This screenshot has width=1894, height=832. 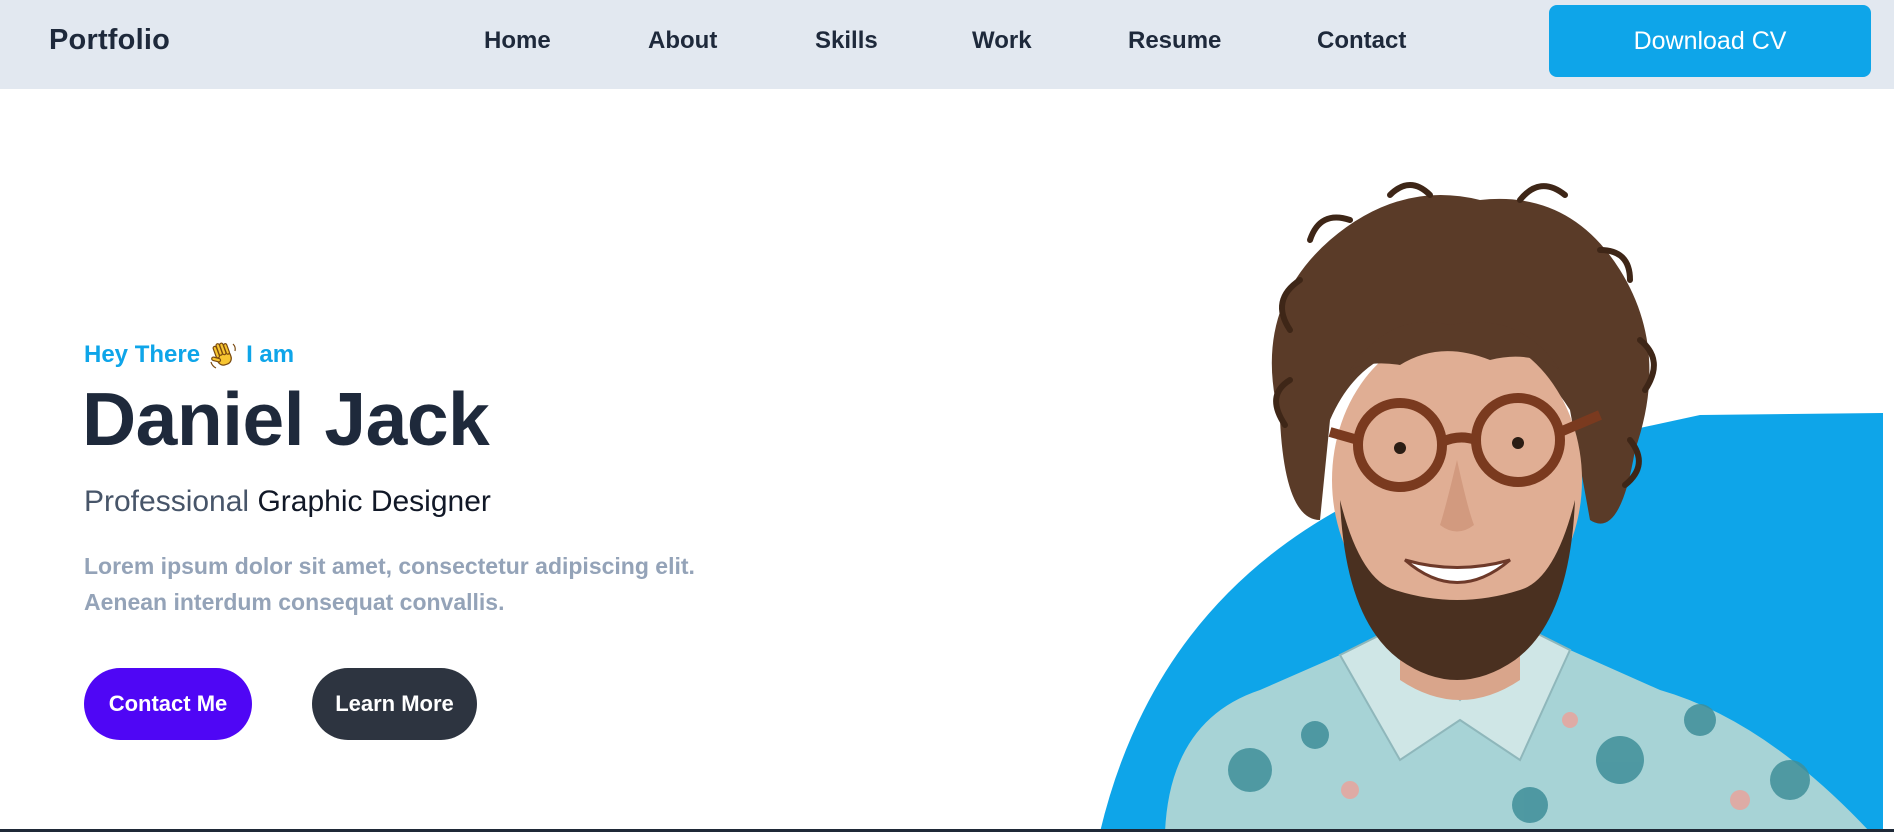 What do you see at coordinates (1174, 41) in the screenshot?
I see `nav-link-resume: Resume` at bounding box center [1174, 41].